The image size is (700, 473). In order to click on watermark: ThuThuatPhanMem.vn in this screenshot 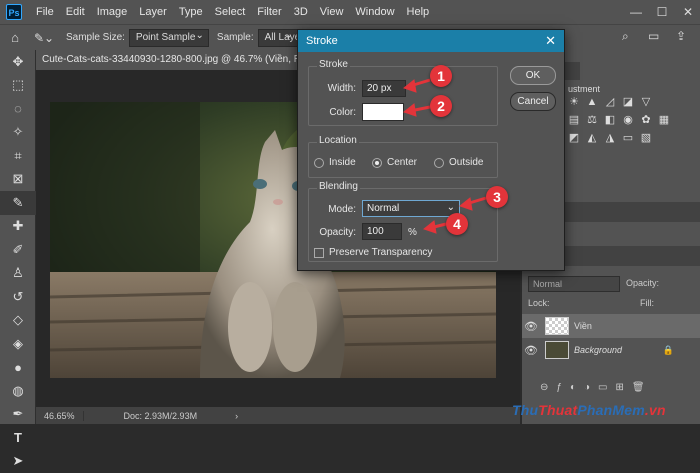, I will do `click(589, 410)`.